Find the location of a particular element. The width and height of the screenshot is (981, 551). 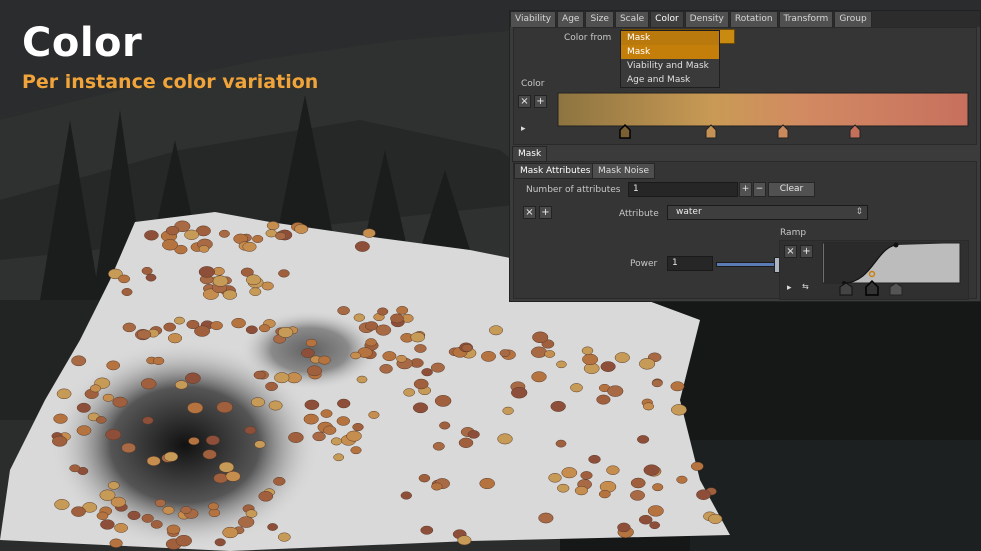

power-label: Power is located at coordinates (644, 264).